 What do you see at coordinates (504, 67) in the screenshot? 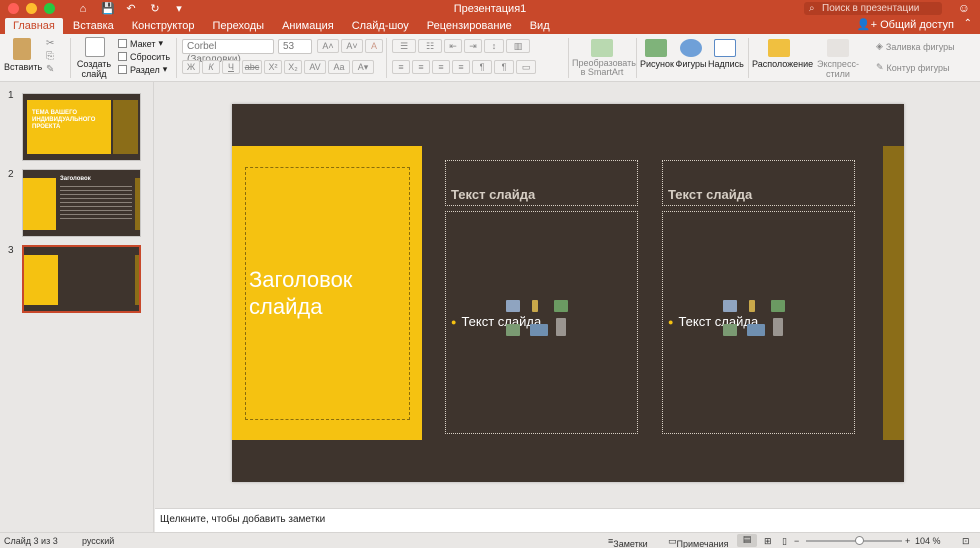
I see `align-text-icon: ¶` at bounding box center [504, 67].